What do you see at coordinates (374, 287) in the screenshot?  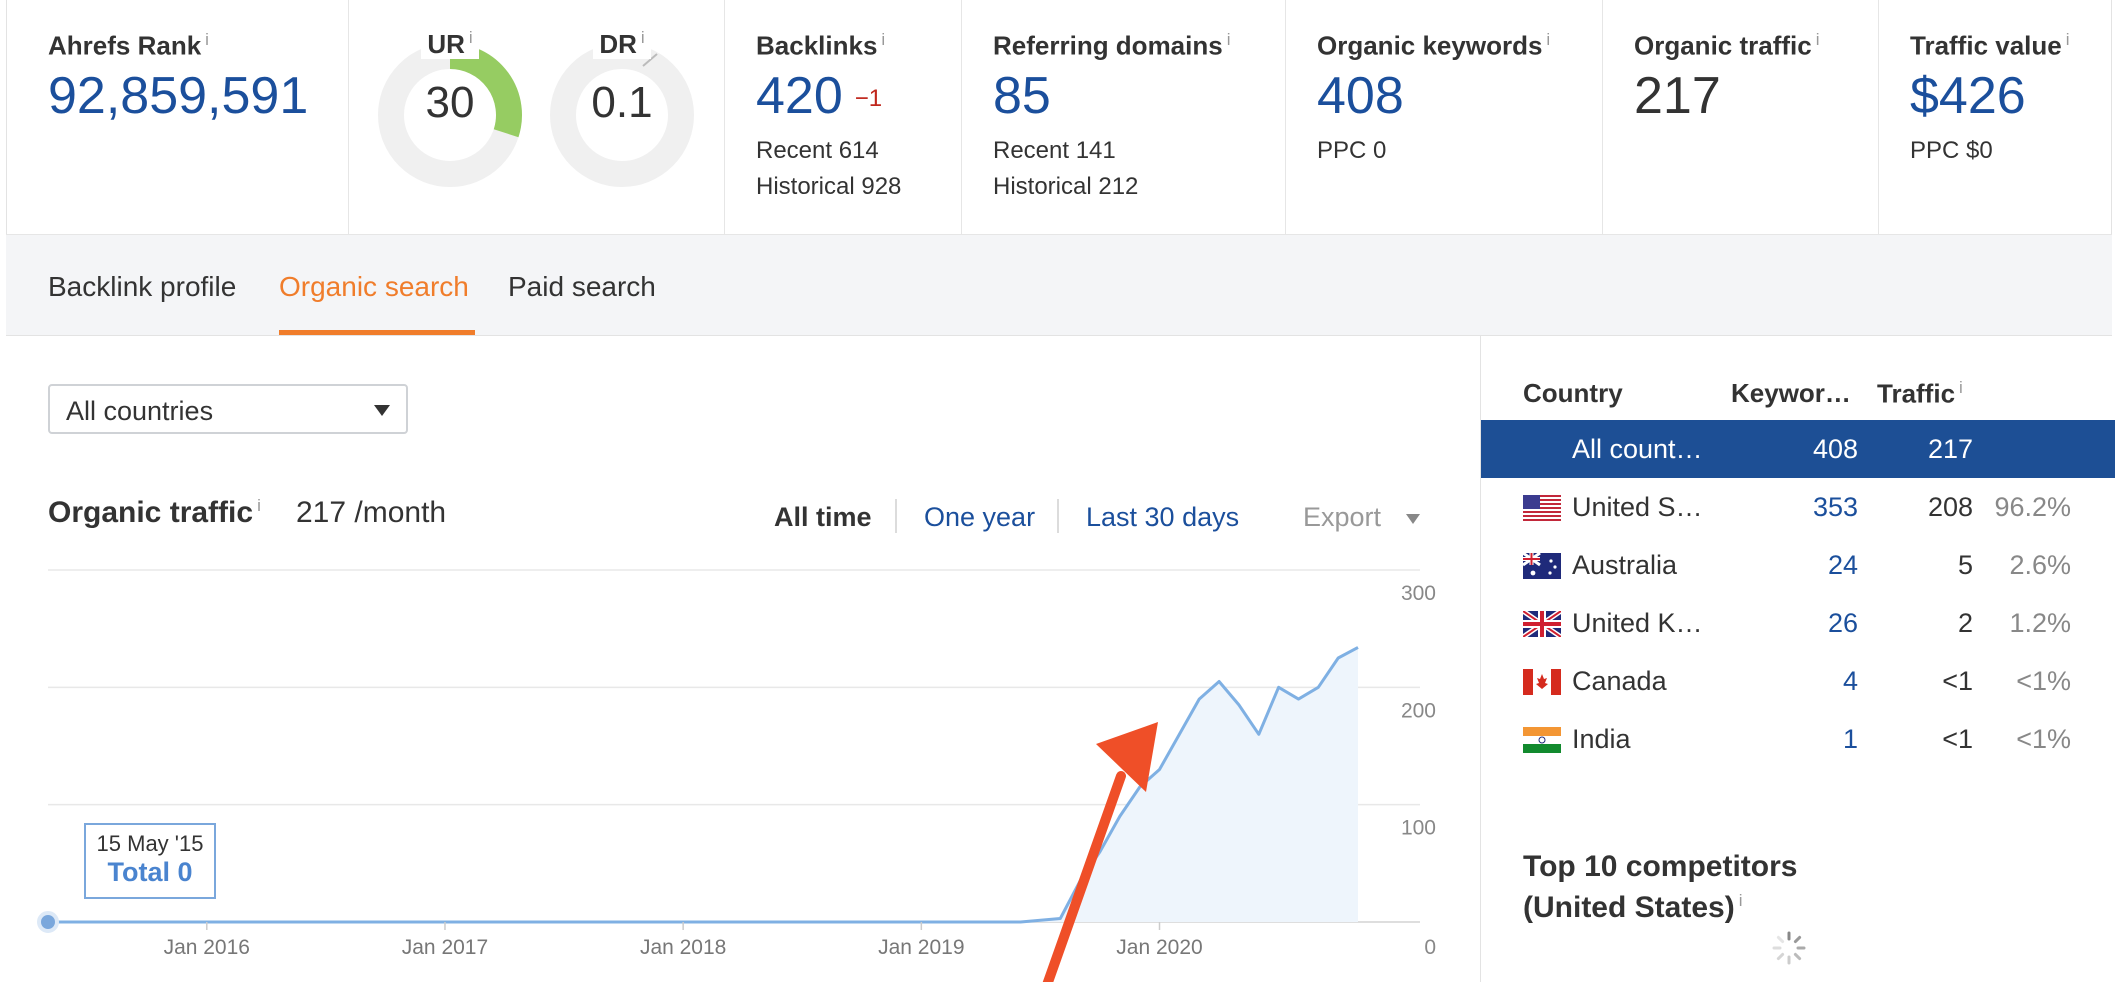 I see `tab-organic-search: Organic search` at bounding box center [374, 287].